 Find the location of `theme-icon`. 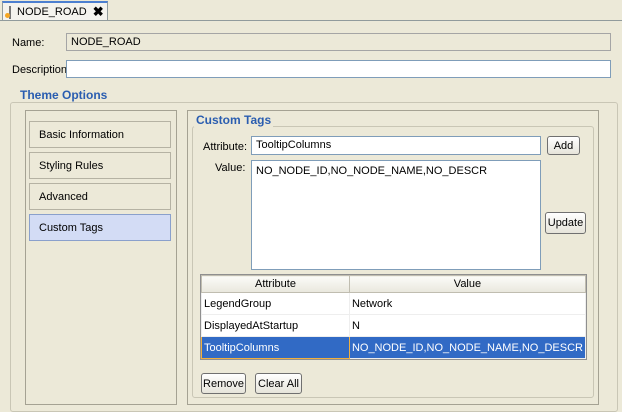

theme-icon is located at coordinates (8, 12).